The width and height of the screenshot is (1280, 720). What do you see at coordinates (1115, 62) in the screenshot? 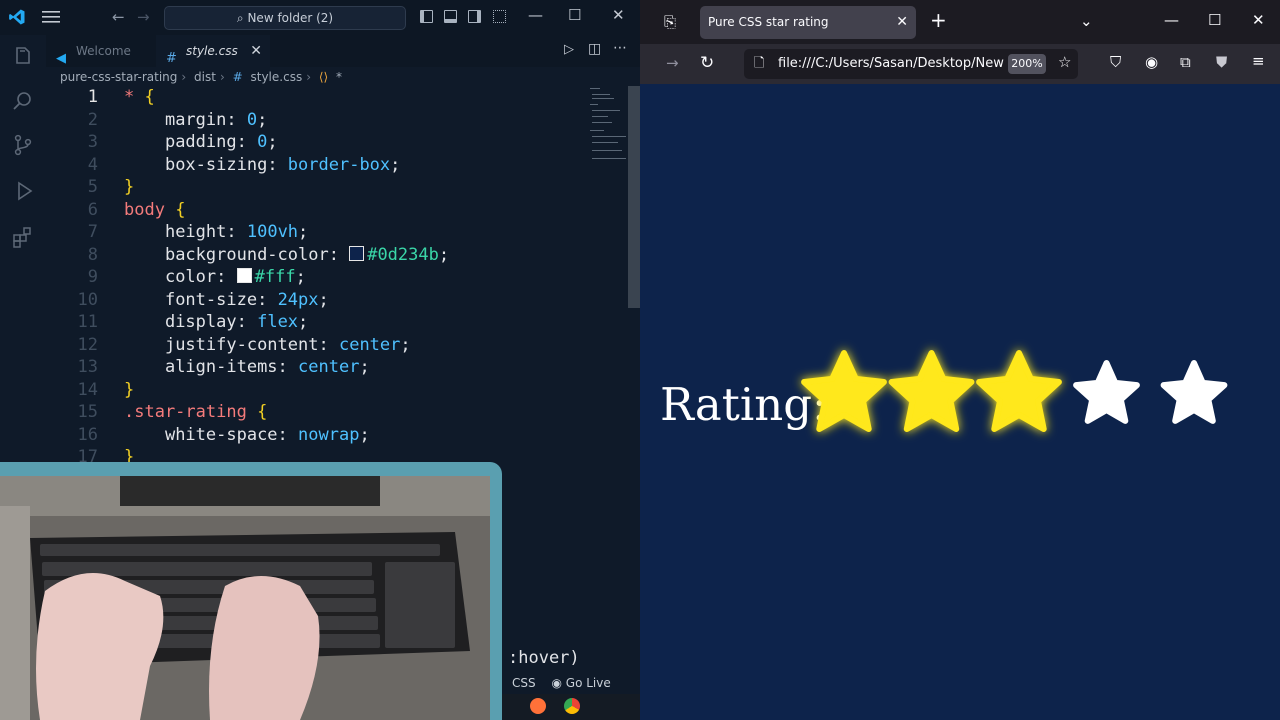
I see `pocket-icon: ⛉` at bounding box center [1115, 62].